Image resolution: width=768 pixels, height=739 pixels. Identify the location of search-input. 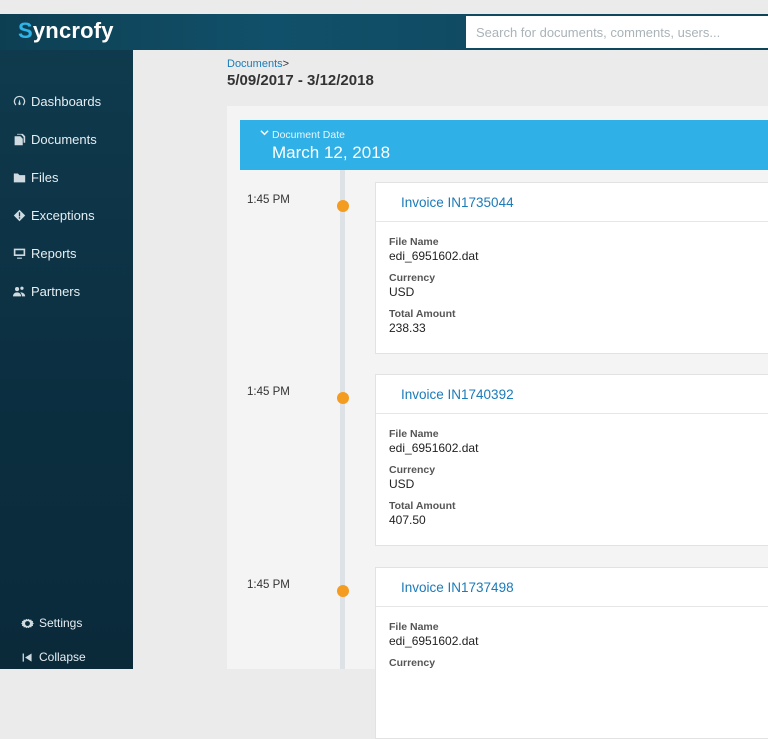
(617, 32).